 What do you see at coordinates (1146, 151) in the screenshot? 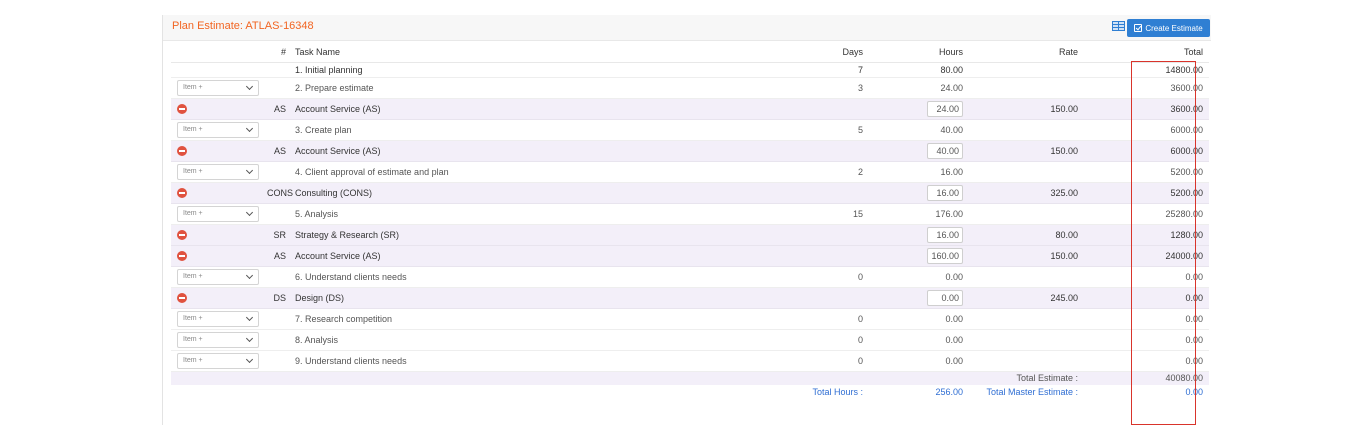
I see `resource-total: 6000.00` at bounding box center [1146, 151].